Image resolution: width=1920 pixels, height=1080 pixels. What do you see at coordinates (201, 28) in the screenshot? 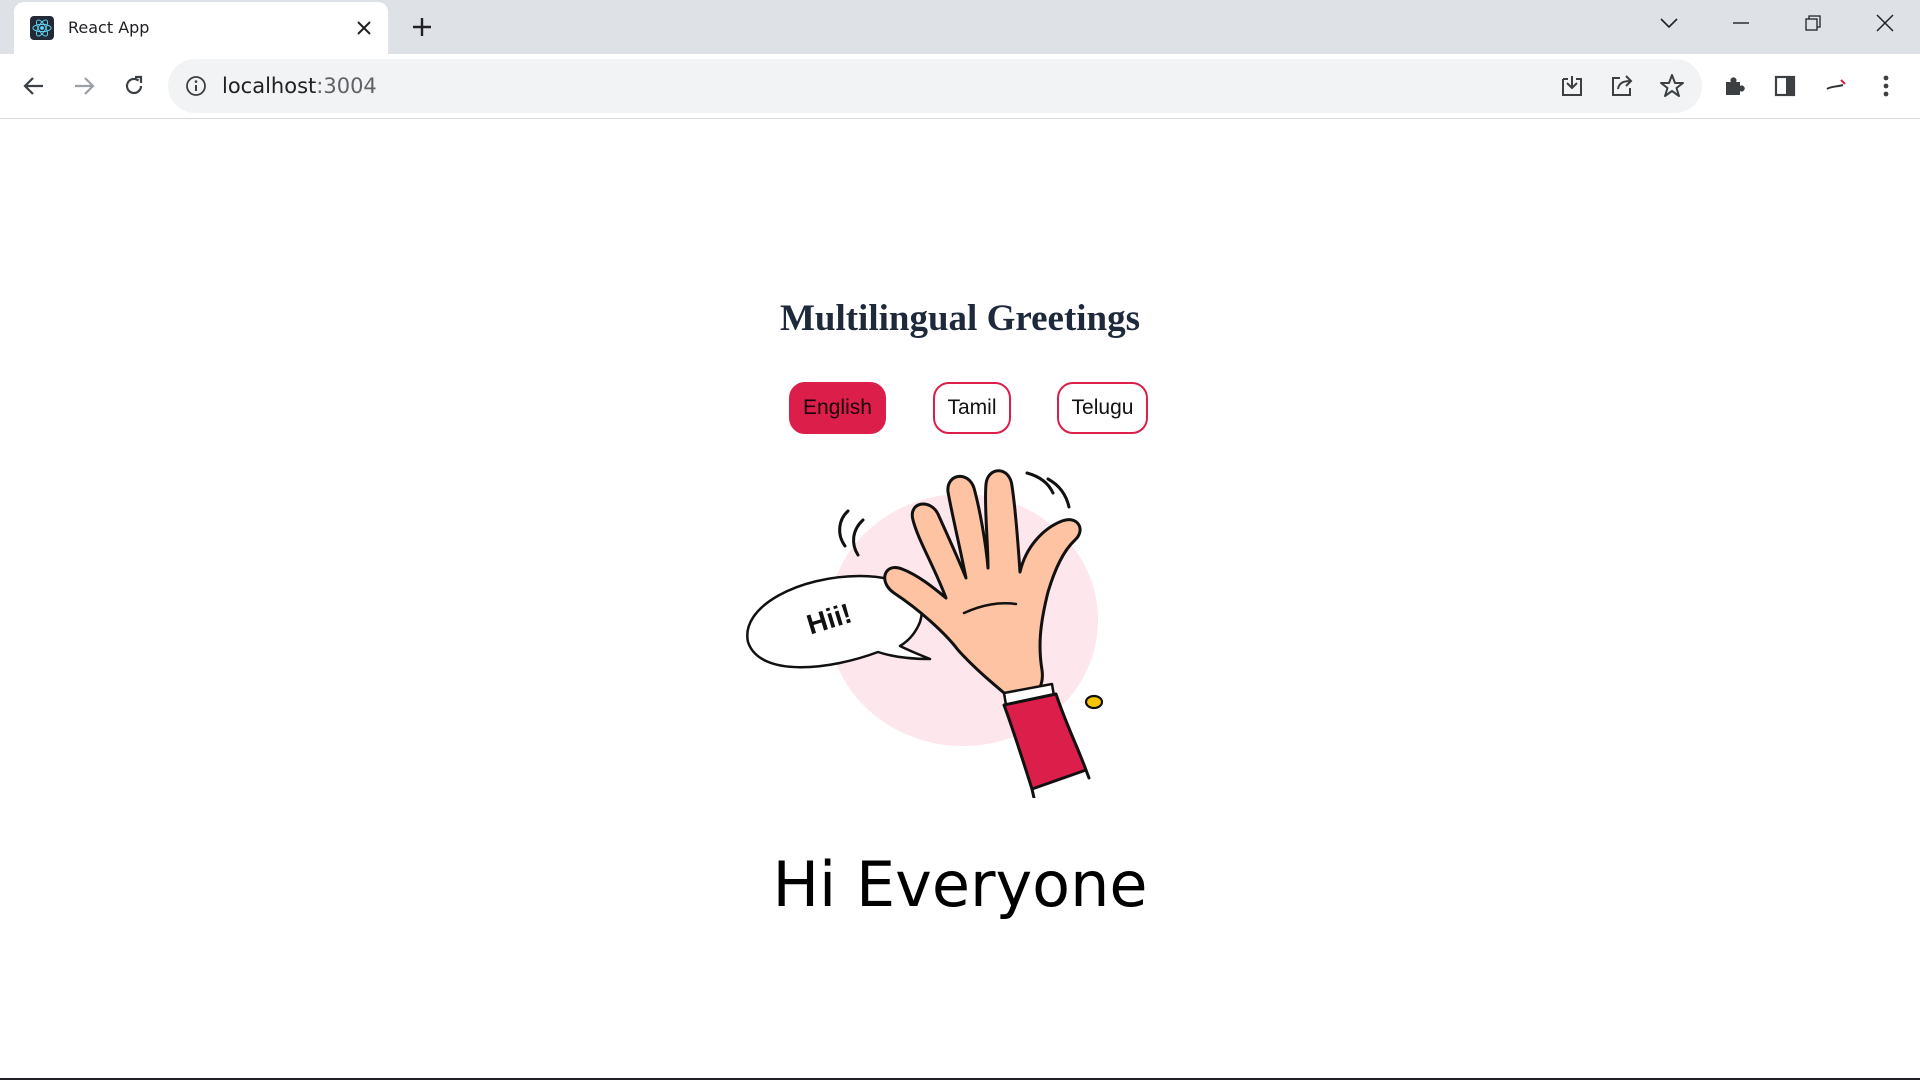
I see `browser-tab: React App` at bounding box center [201, 28].